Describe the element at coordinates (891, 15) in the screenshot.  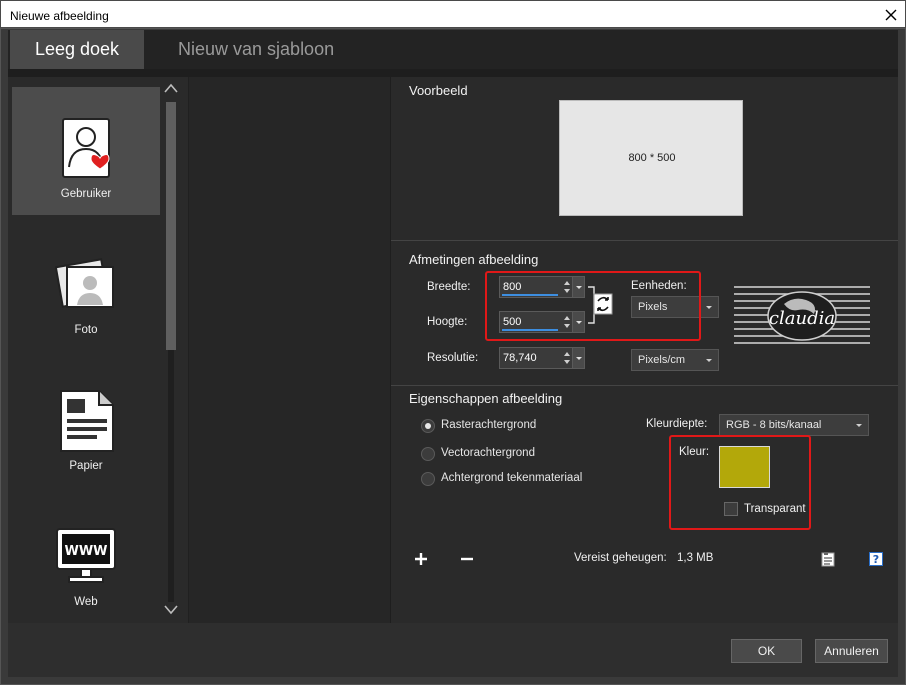
I see `close-icon` at that location.